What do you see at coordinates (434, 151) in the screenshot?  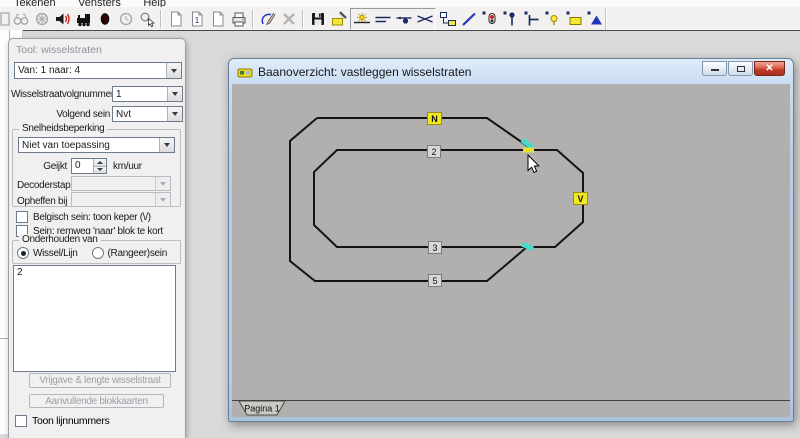 I see `block-label-2: 2` at bounding box center [434, 151].